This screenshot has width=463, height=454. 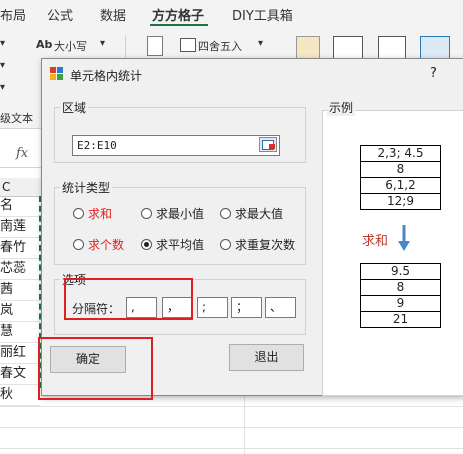 What do you see at coordinates (16, 118) in the screenshot?
I see `advanced-text-label: 级文本` at bounding box center [16, 118].